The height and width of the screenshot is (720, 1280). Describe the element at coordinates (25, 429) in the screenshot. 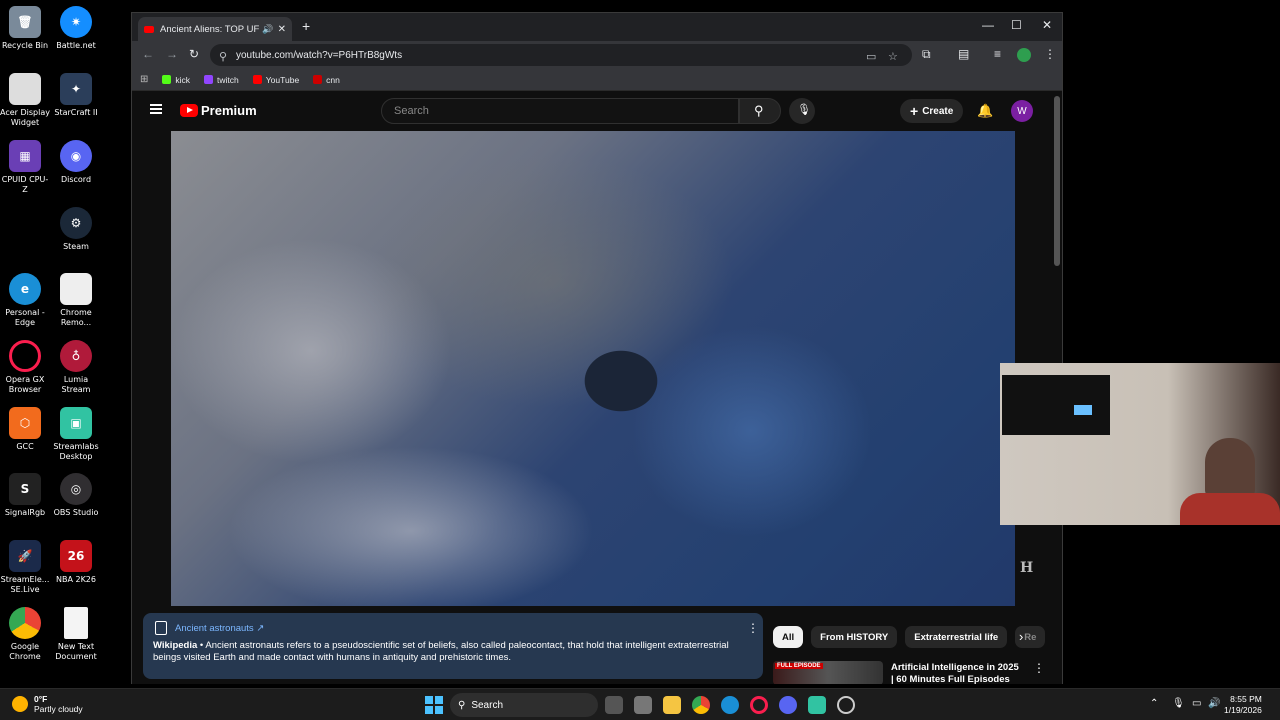

I see `desktop-icon-gcc: ⬡ GCC` at that location.